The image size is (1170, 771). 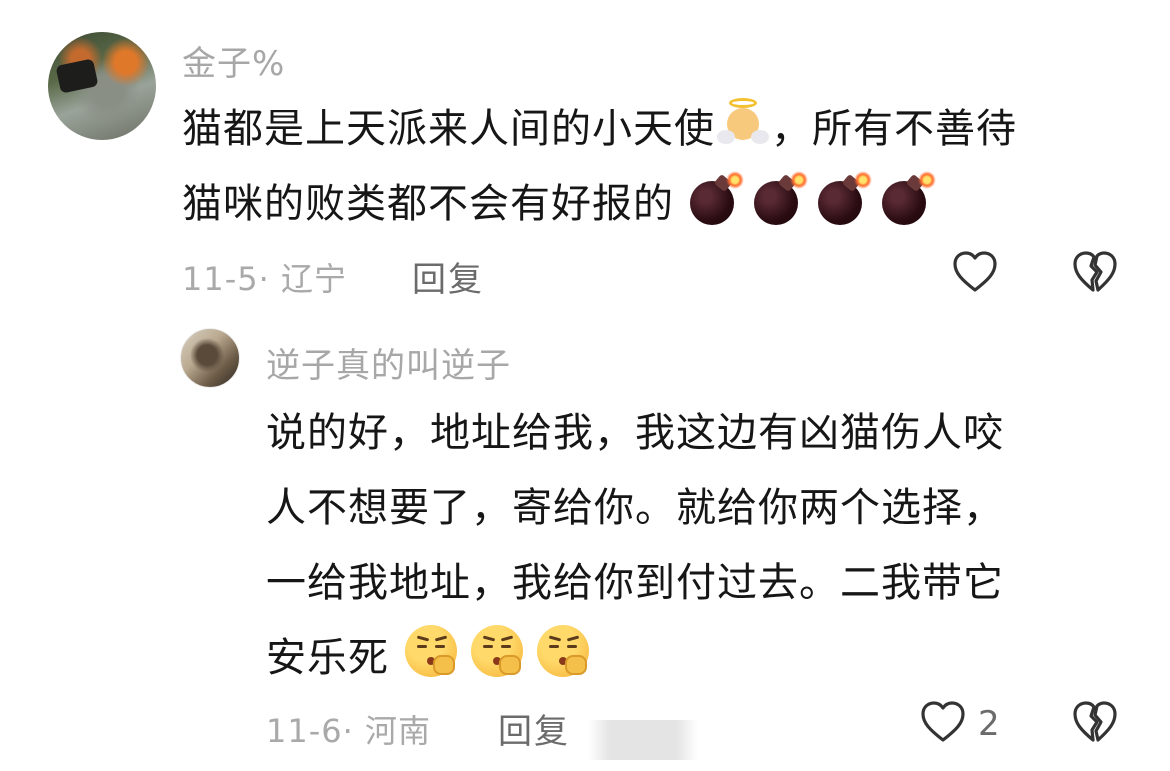 What do you see at coordinates (643, 740) in the screenshot?
I see `watermark` at bounding box center [643, 740].